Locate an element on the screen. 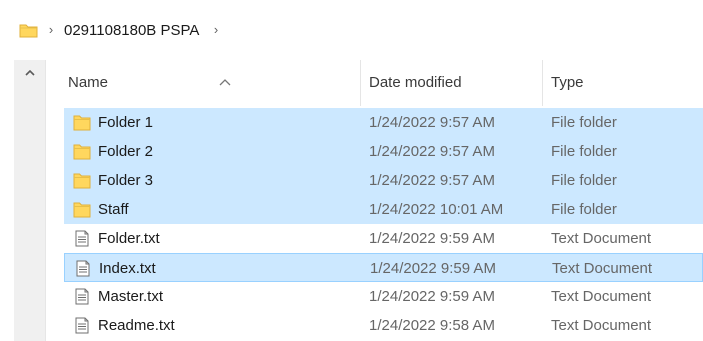 The height and width of the screenshot is (341, 703). file-row: Master.txt 1/24/2022 9:59 AM Text Document is located at coordinates (383, 296).